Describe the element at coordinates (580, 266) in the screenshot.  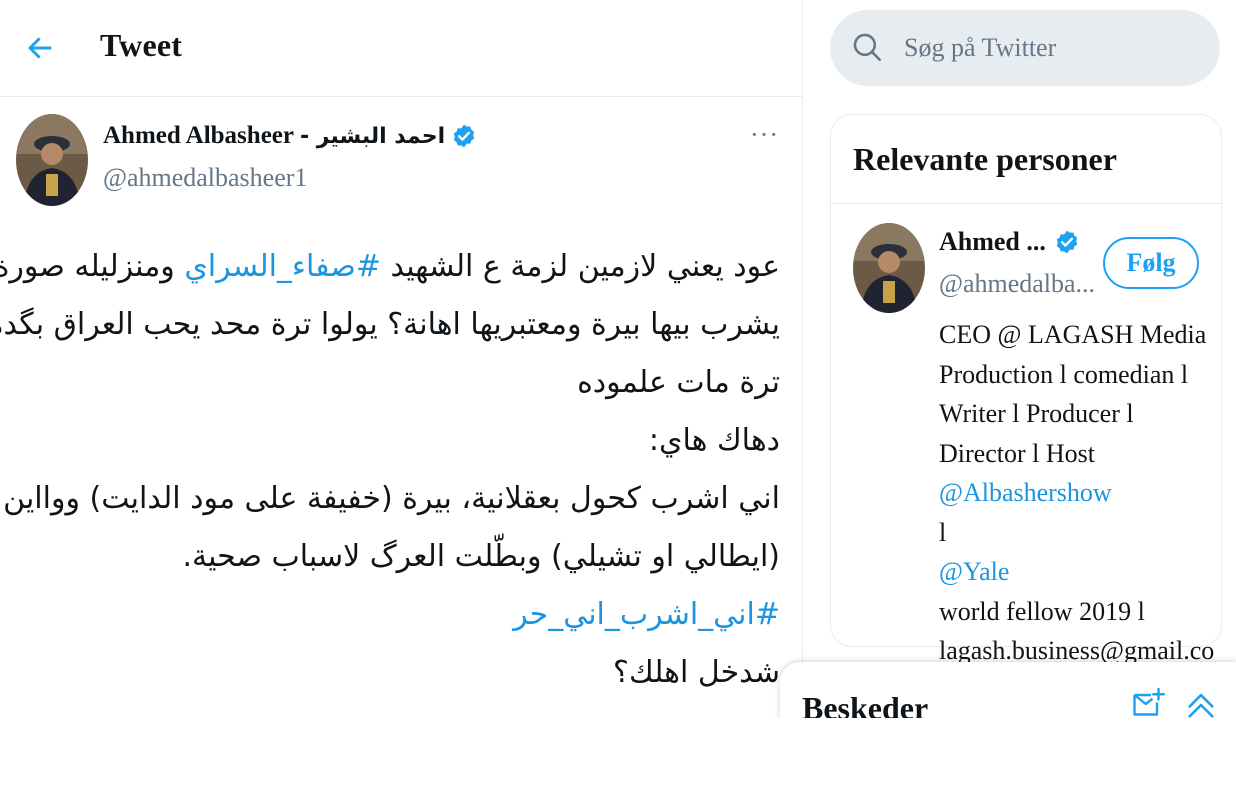
I see `tweet-text-segment: عود يعني لازمين لزمة ع الشهيد` at that location.